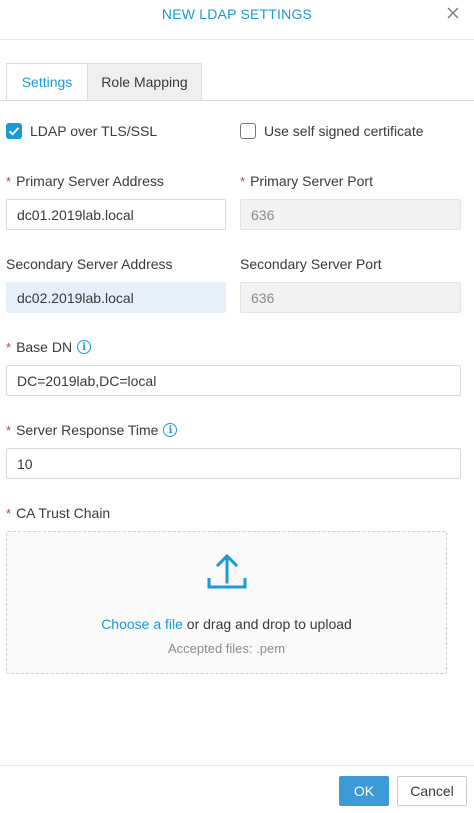 The image size is (474, 813). I want to click on dialog-title: NEW LDAP SETTINGS, so click(237, 14).